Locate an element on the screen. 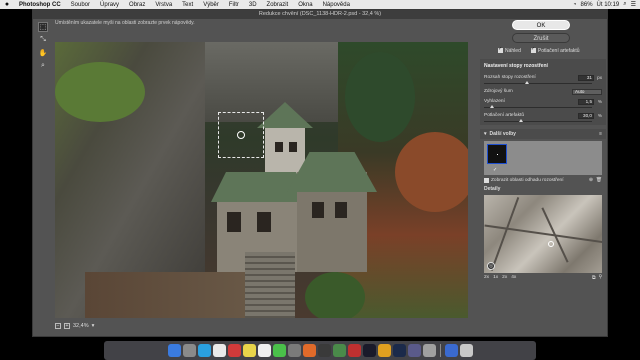 Image resolution: width=640 pixels, height=360 pixels. battery-status: 86% is located at coordinates (587, 5).